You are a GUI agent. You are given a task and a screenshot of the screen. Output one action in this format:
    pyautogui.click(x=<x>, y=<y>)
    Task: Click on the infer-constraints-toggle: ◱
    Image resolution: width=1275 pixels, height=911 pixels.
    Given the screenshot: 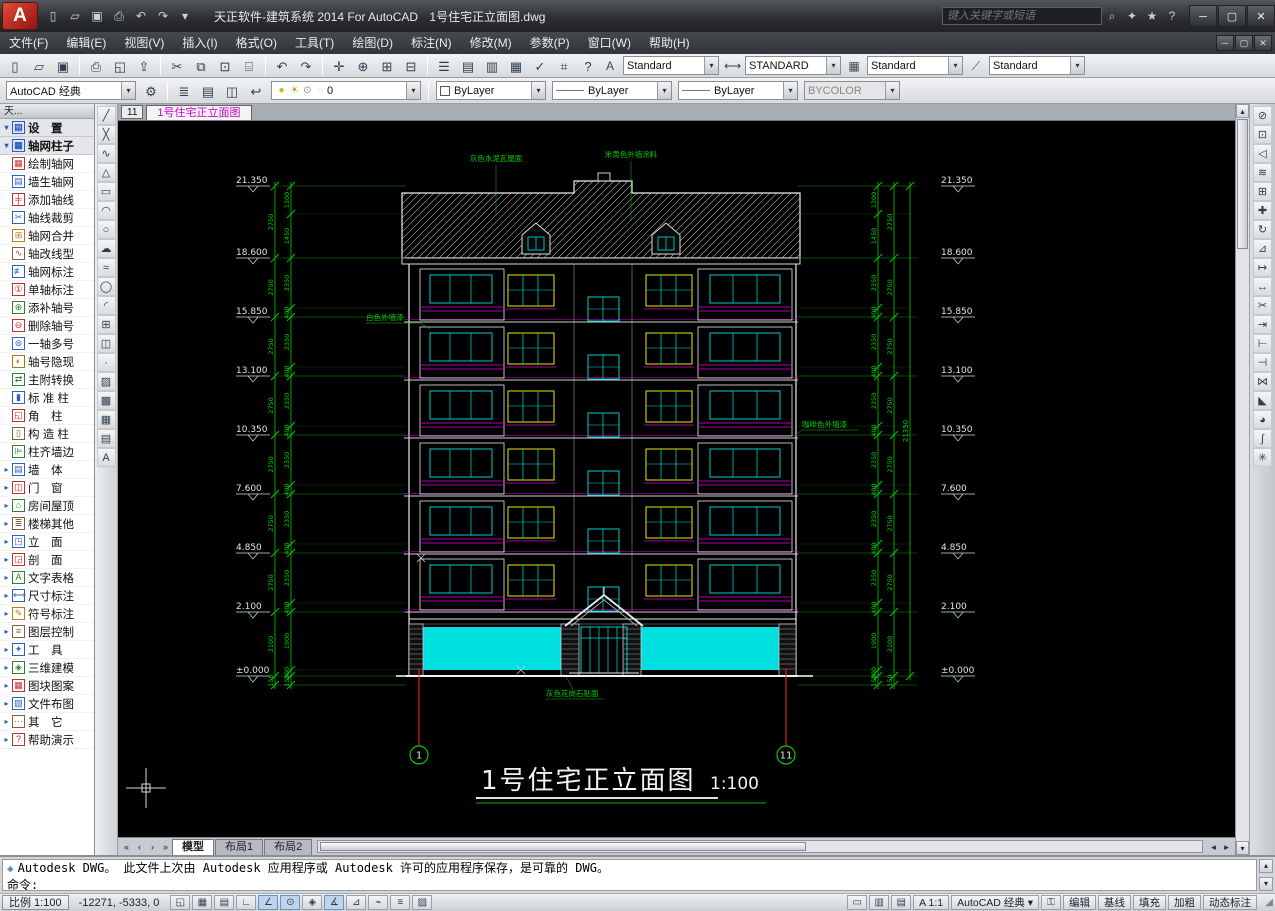 What is the action you would take?
    pyautogui.click(x=180, y=902)
    